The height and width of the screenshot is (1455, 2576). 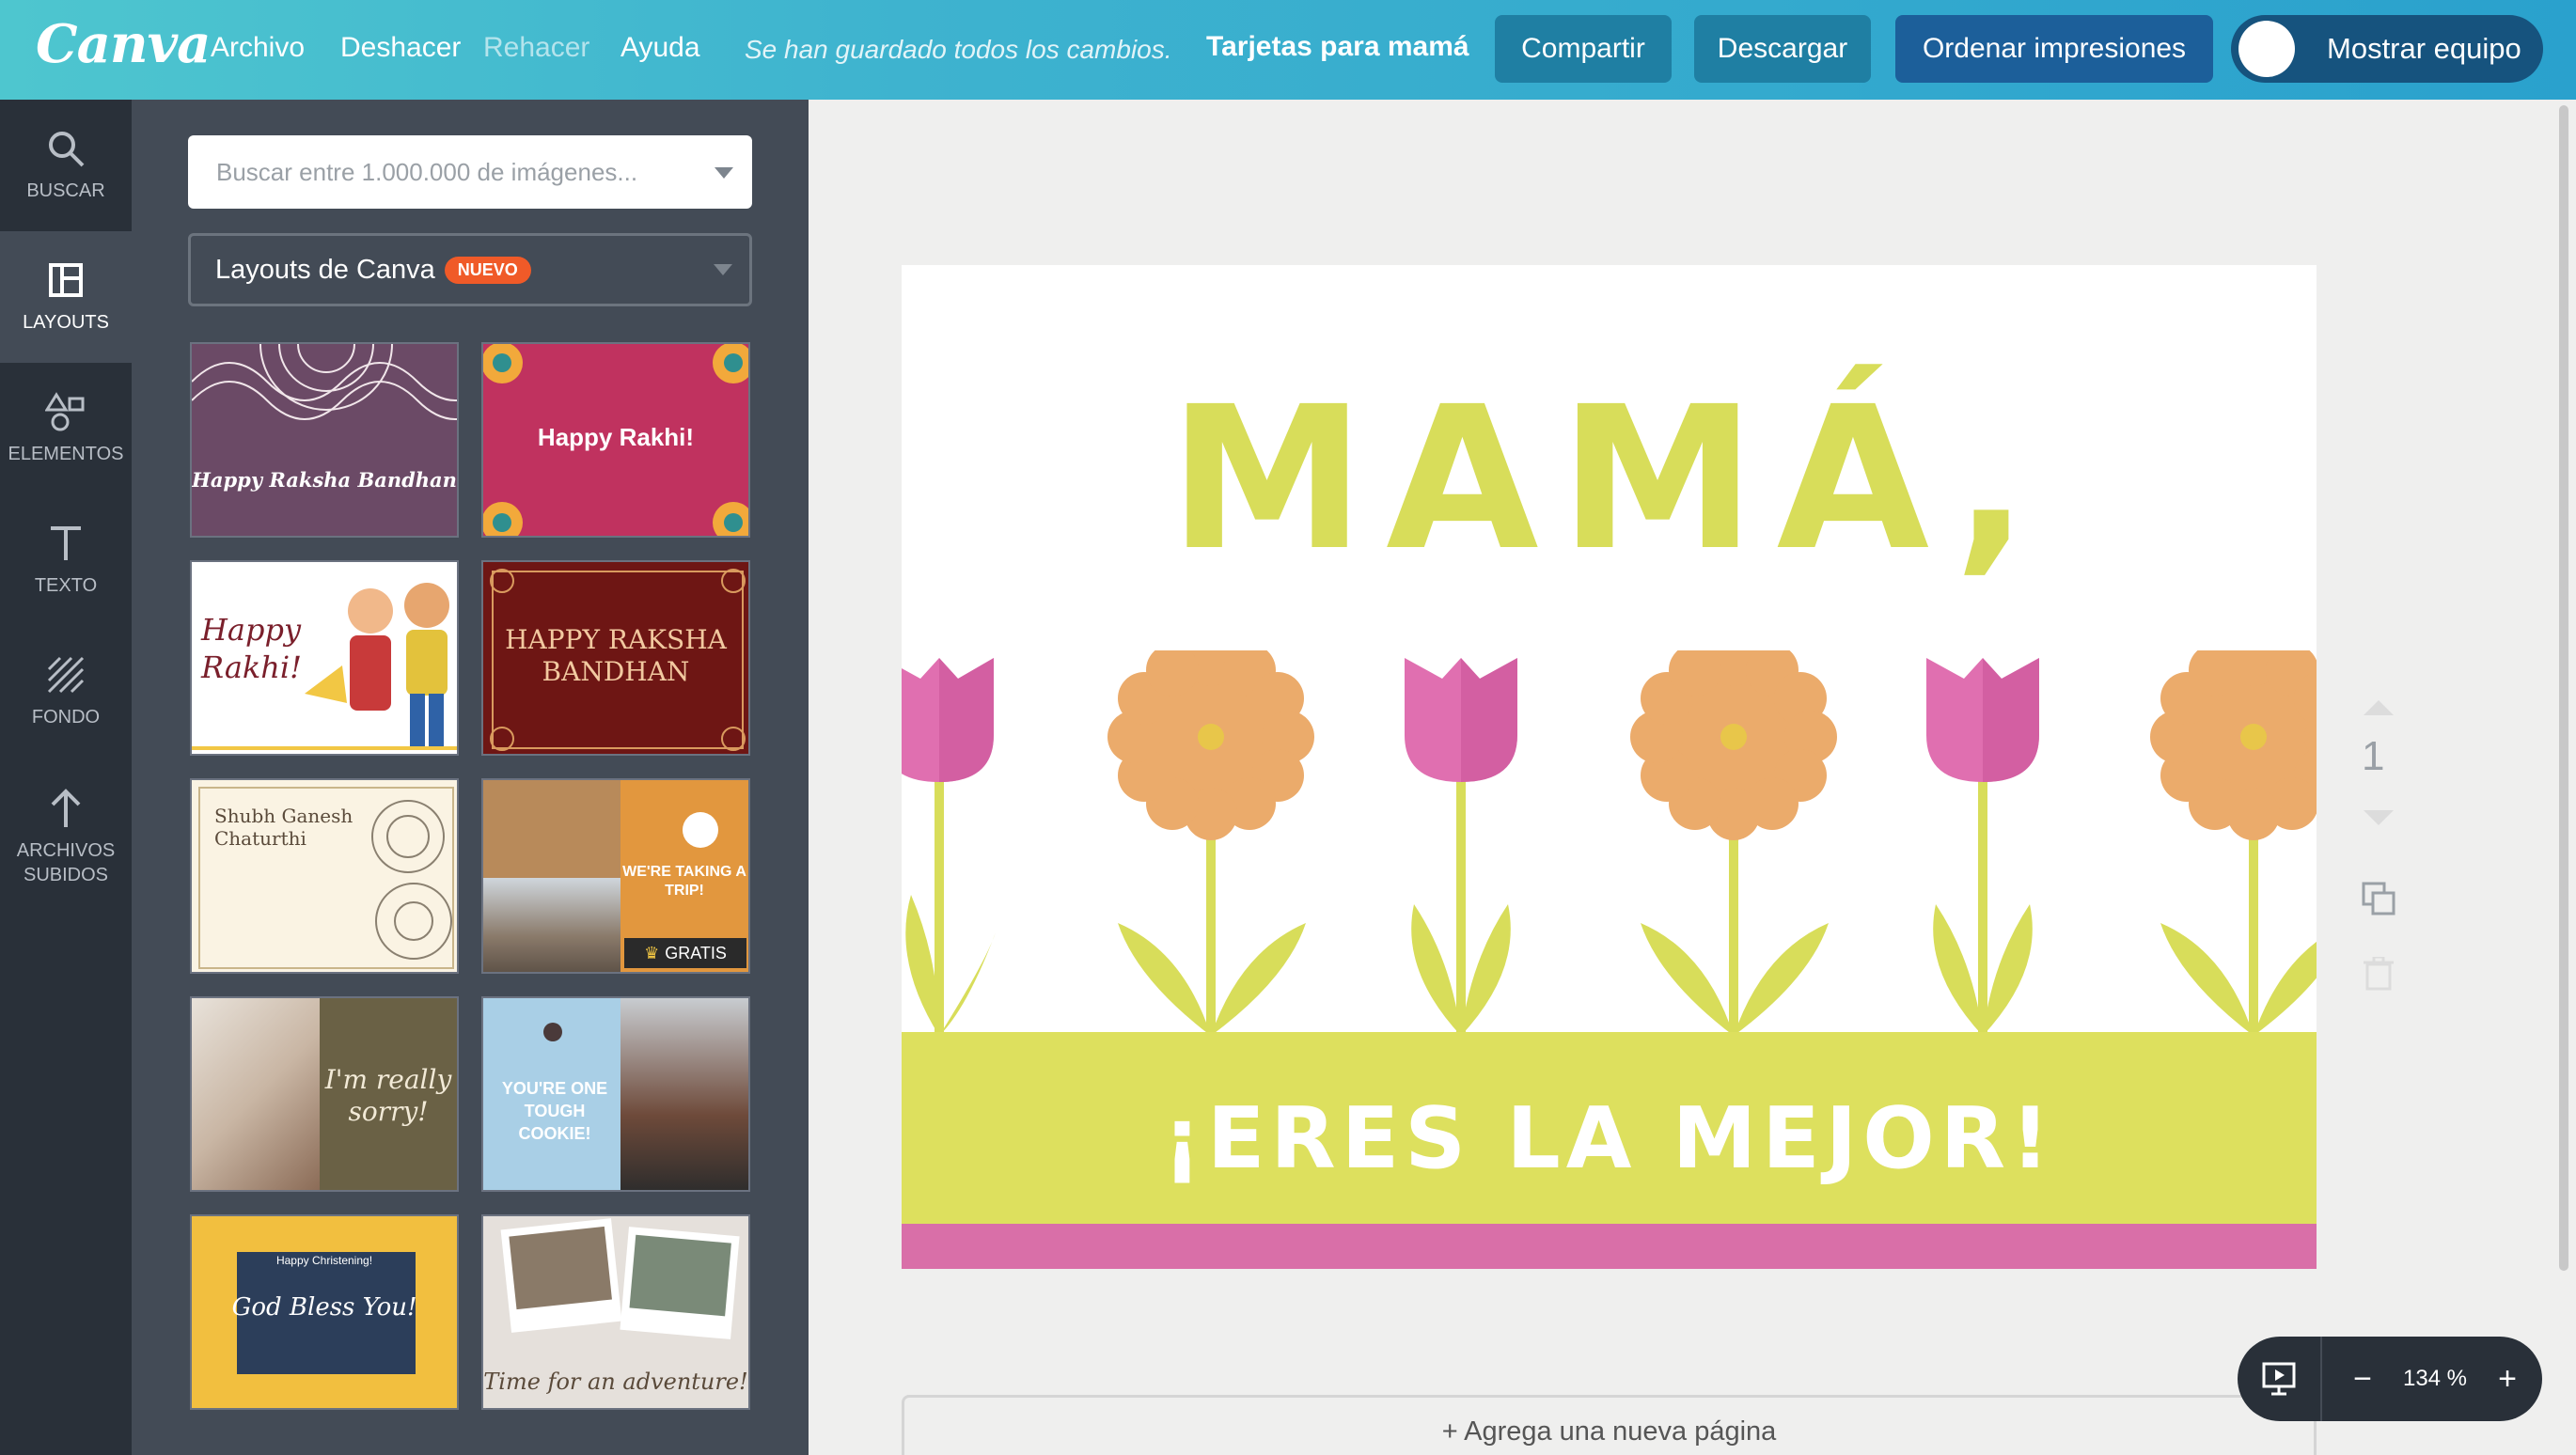 I want to click on card-subtitle: ¡ERES LA MEJOR!, so click(x=1609, y=1139).